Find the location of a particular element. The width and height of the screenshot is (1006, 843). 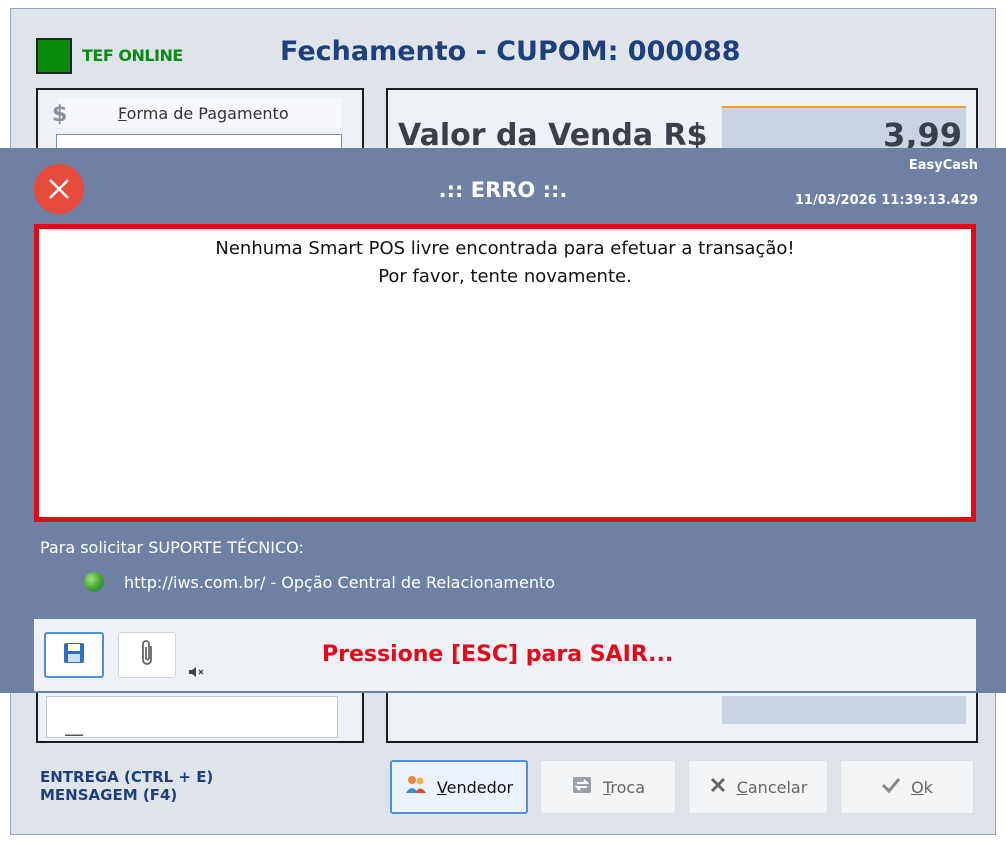

paperclip-icon is located at coordinates (147, 655).